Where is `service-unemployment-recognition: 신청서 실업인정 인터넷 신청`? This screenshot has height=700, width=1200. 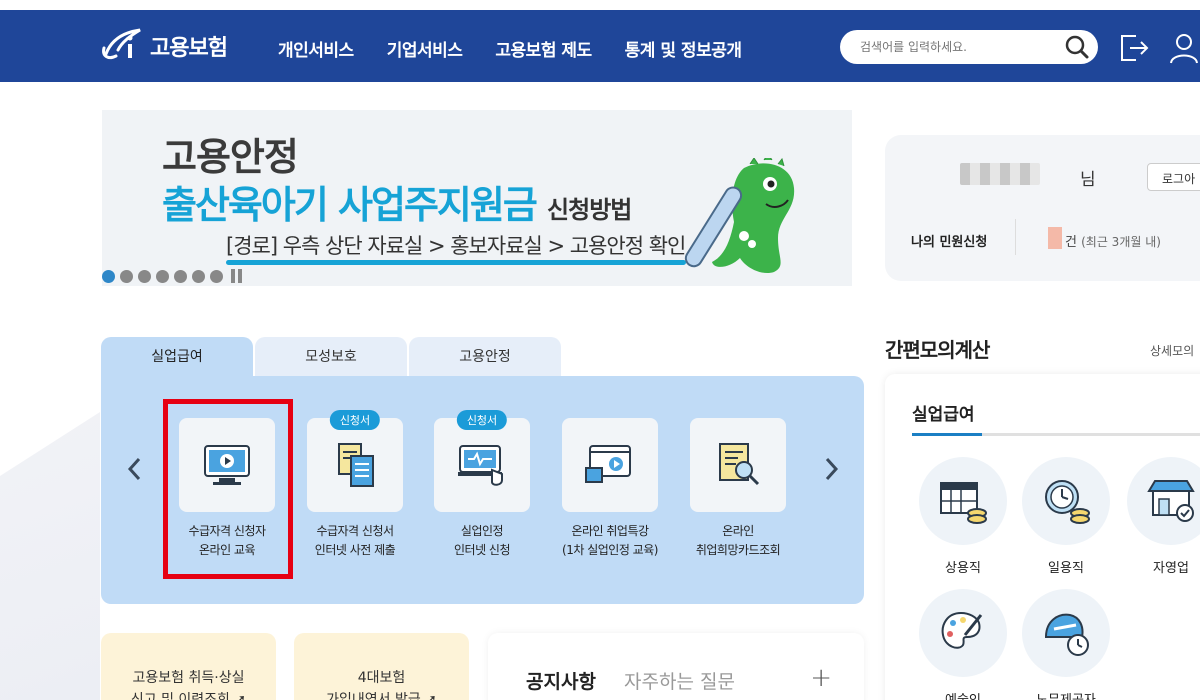 service-unemployment-recognition: 신청서 실업인정 인터넷 신청 is located at coordinates (482, 485).